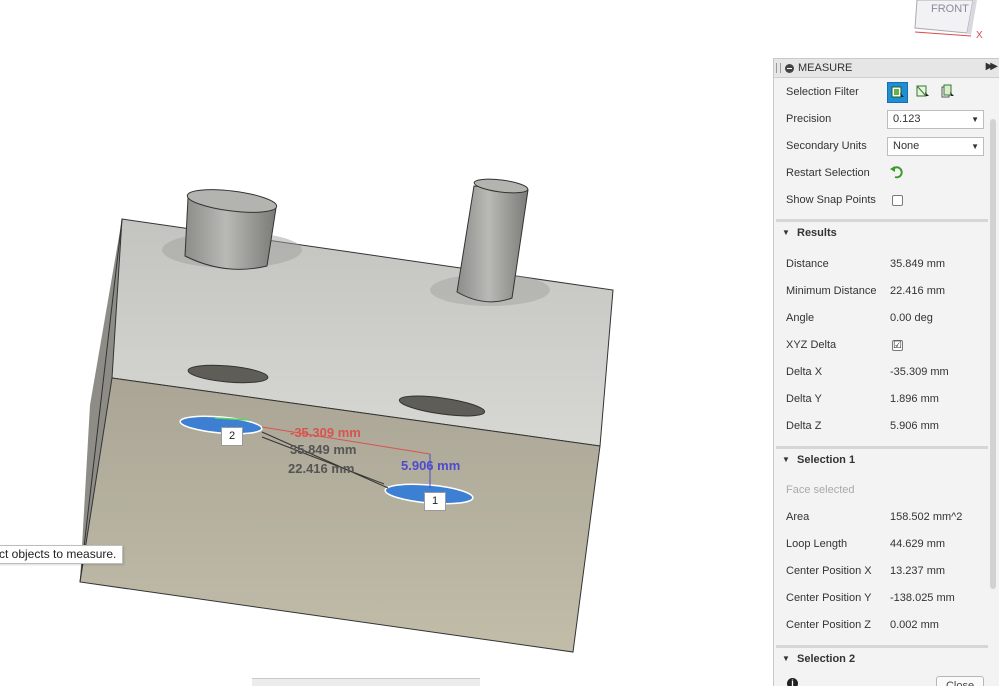 Image resolution: width=999 pixels, height=690 pixels. I want to click on center-x-value: 13.237 mm, so click(918, 571).